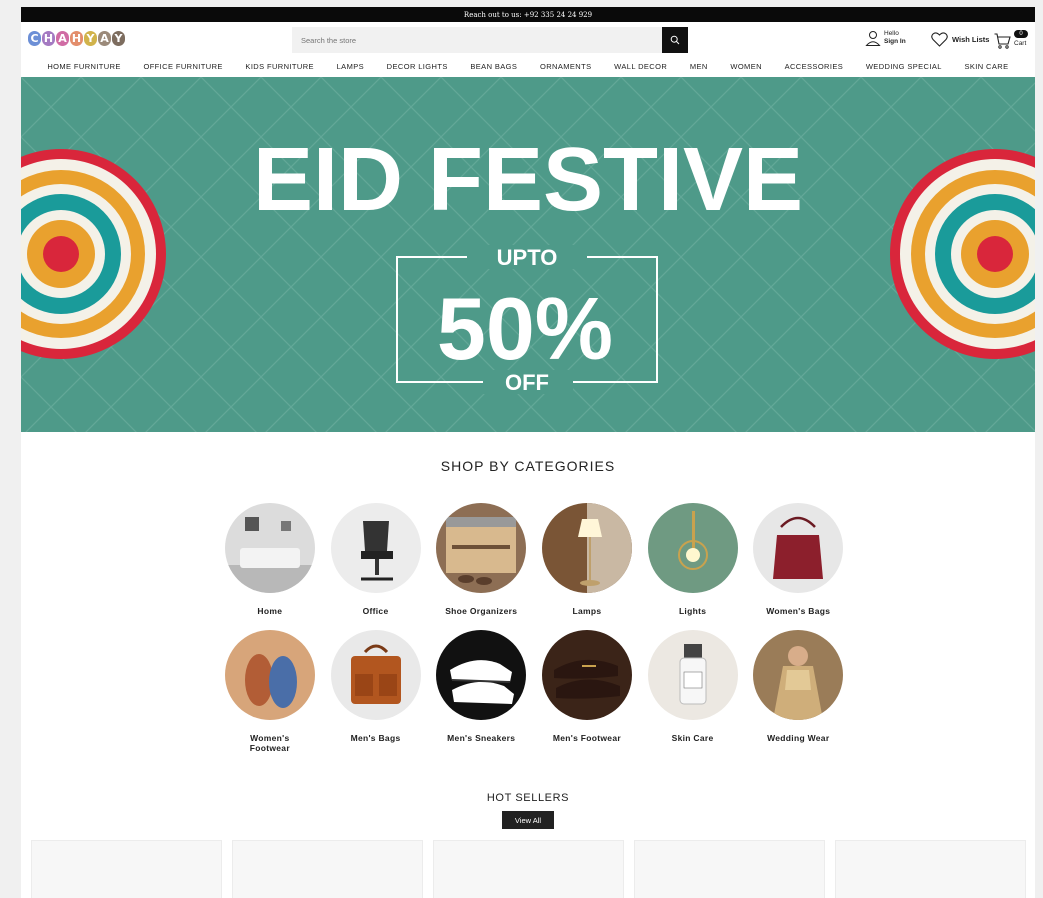 This screenshot has width=1043, height=898. I want to click on category-item-shoe-organizer: Shoe Organizers, so click(481, 566).